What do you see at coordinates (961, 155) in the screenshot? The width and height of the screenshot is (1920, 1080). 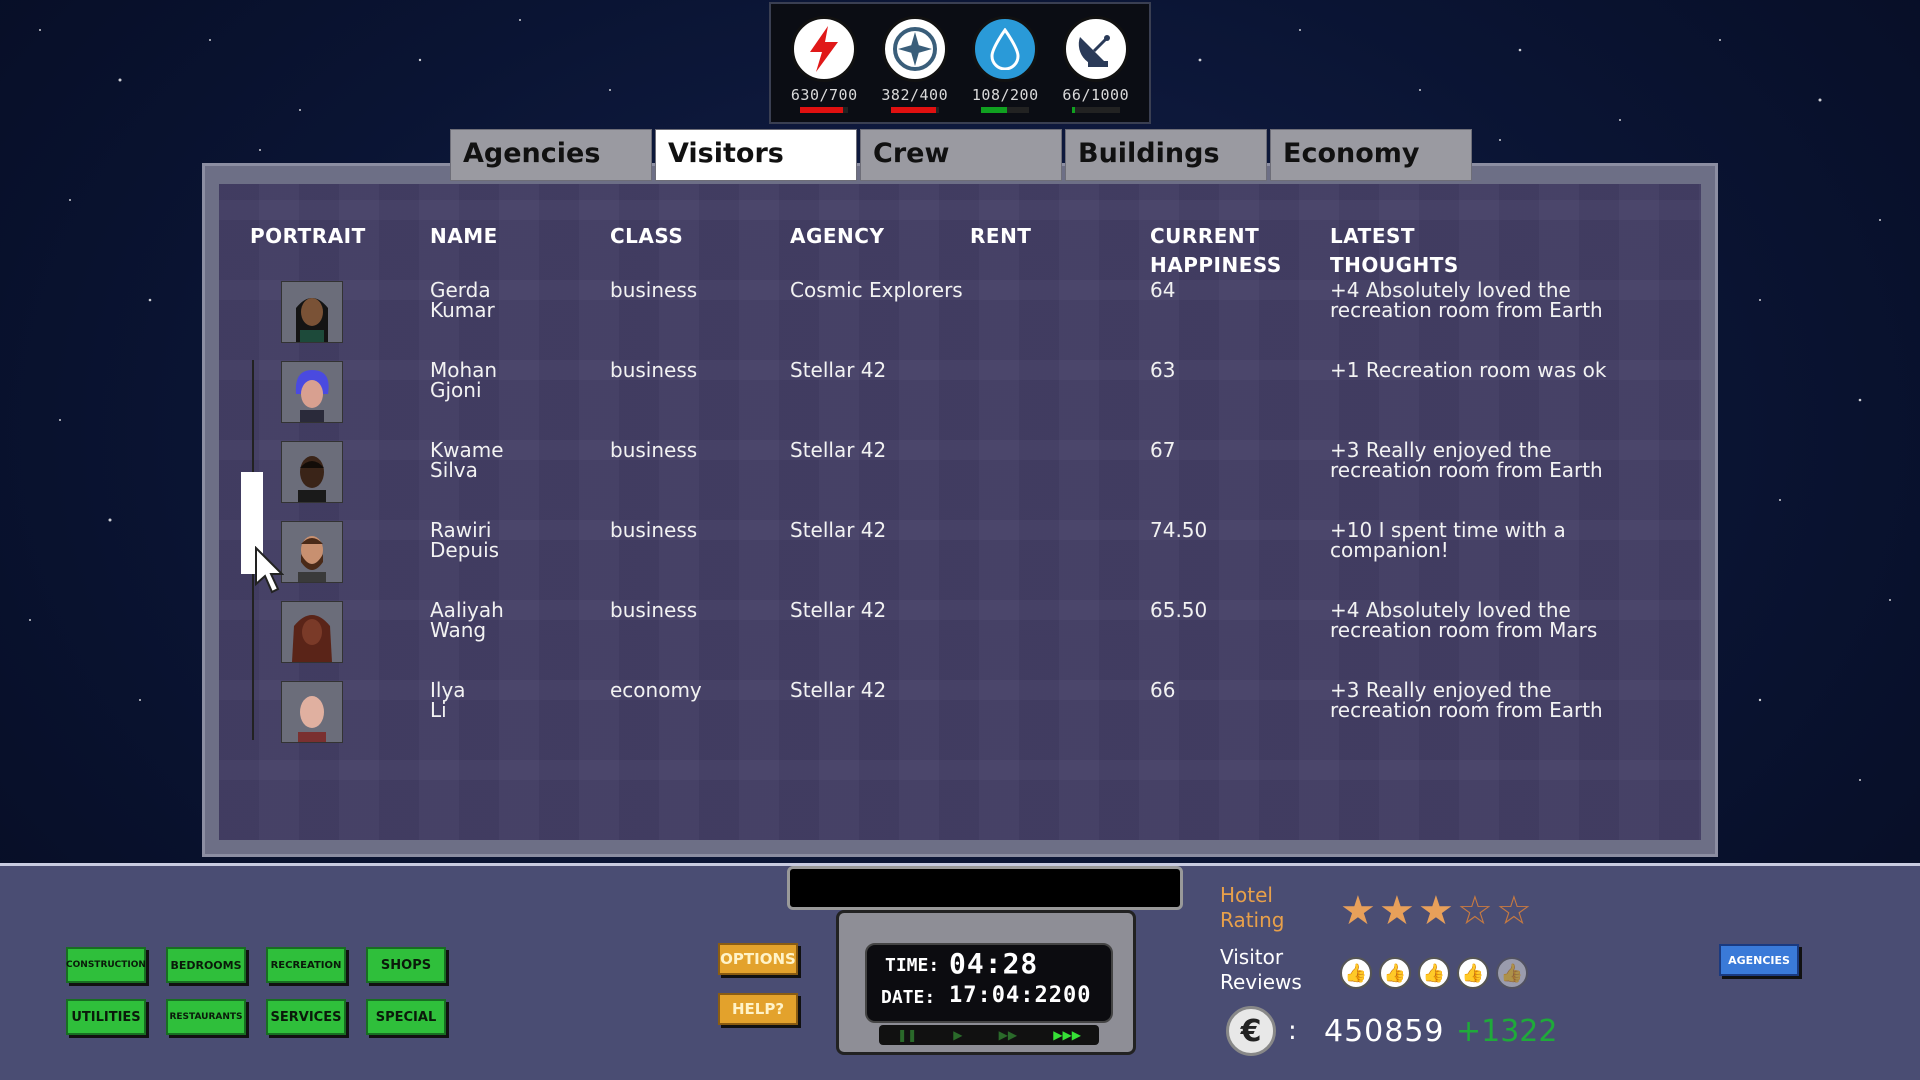 I see `tab-crew: Crew` at bounding box center [961, 155].